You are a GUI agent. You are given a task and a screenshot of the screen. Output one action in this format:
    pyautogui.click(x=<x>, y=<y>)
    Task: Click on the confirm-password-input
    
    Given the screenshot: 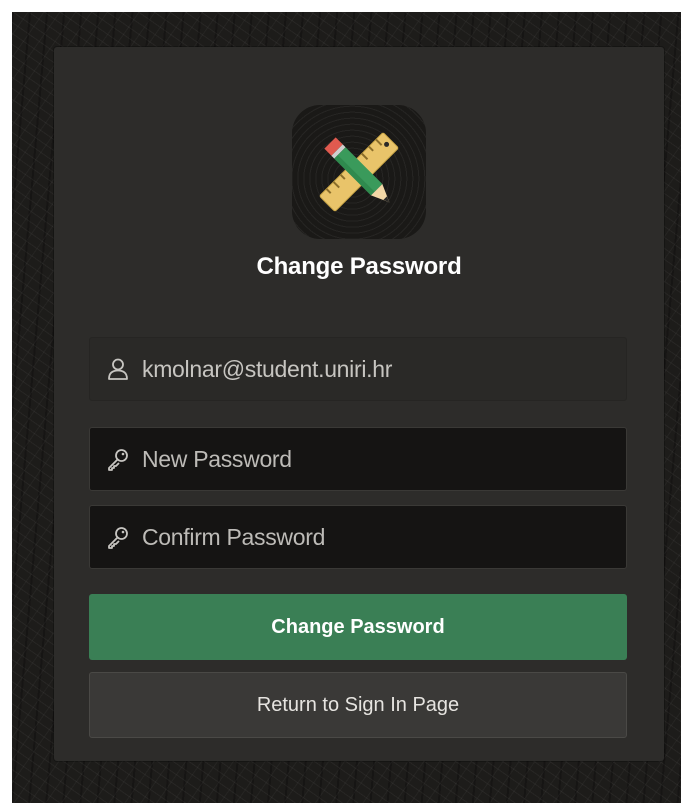 What is the action you would take?
    pyautogui.click(x=382, y=537)
    